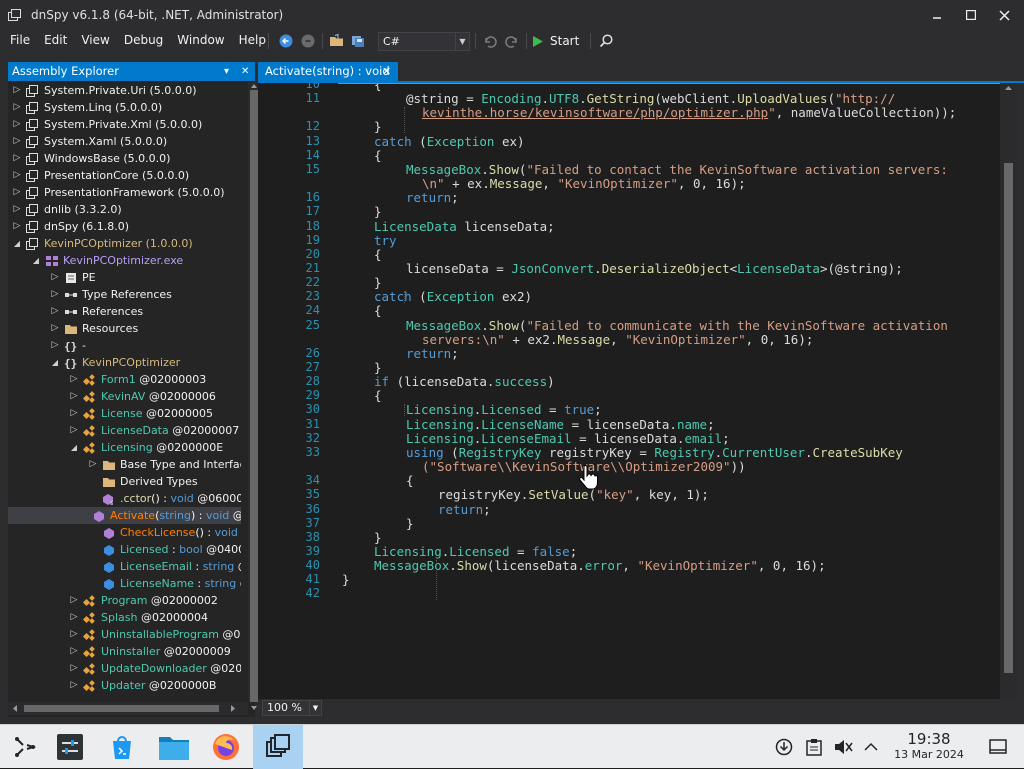 Image resolution: width=1024 pixels, height=769 pixels. Describe the element at coordinates (490, 41) in the screenshot. I see `undo-icon` at that location.